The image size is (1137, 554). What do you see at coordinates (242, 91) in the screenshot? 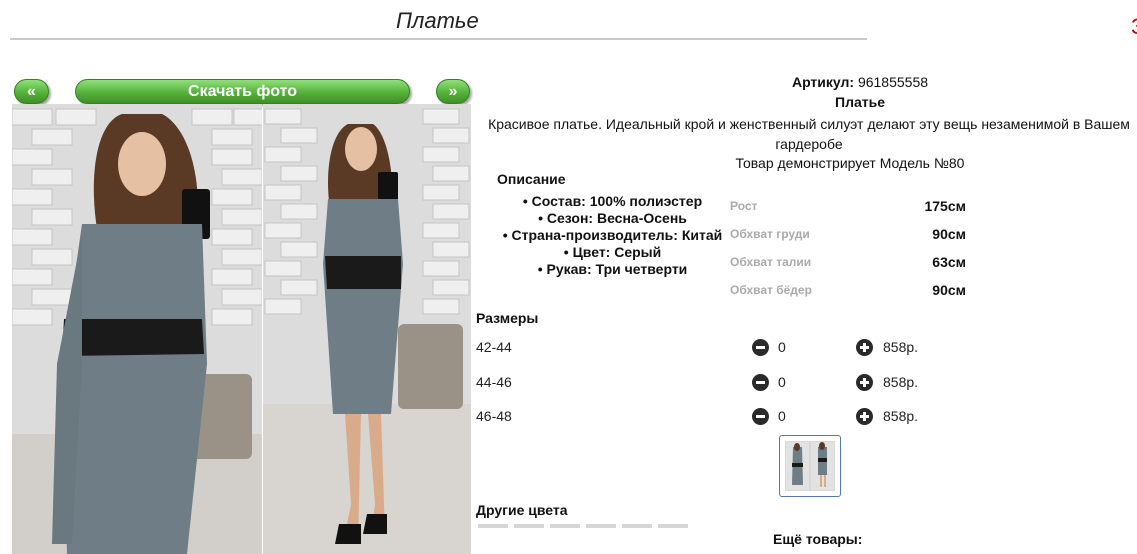
I see `download-photo-button: Скачать фото` at bounding box center [242, 91].